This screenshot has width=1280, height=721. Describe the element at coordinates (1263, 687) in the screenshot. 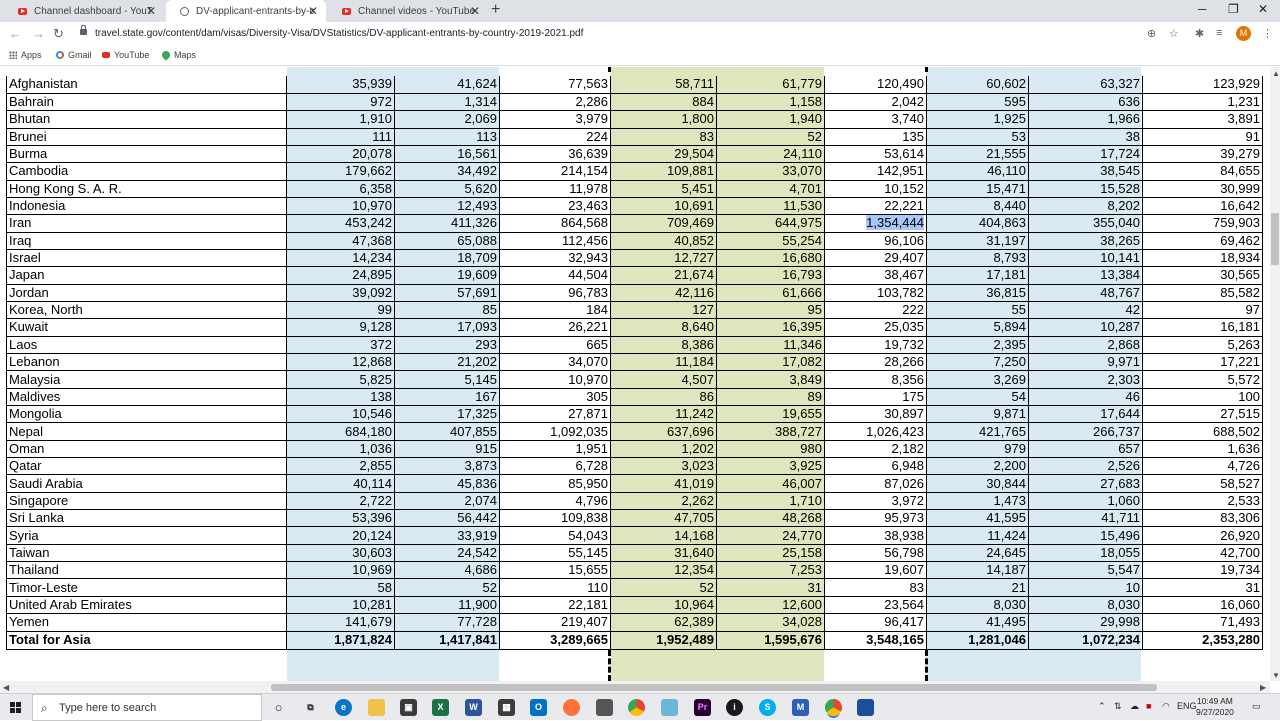

I see `scroll-right-arrow: ▶` at that location.